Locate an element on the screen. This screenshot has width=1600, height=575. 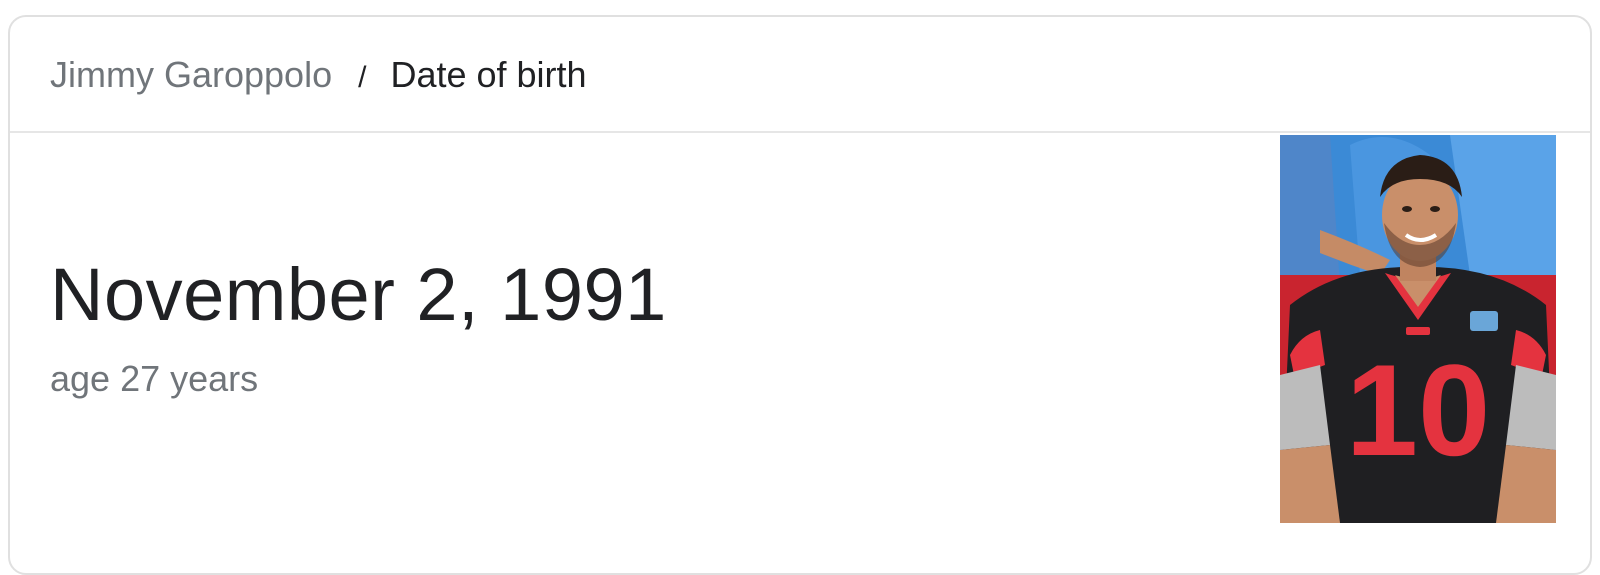
entity-photo: 10 is located at coordinates (1418, 329).